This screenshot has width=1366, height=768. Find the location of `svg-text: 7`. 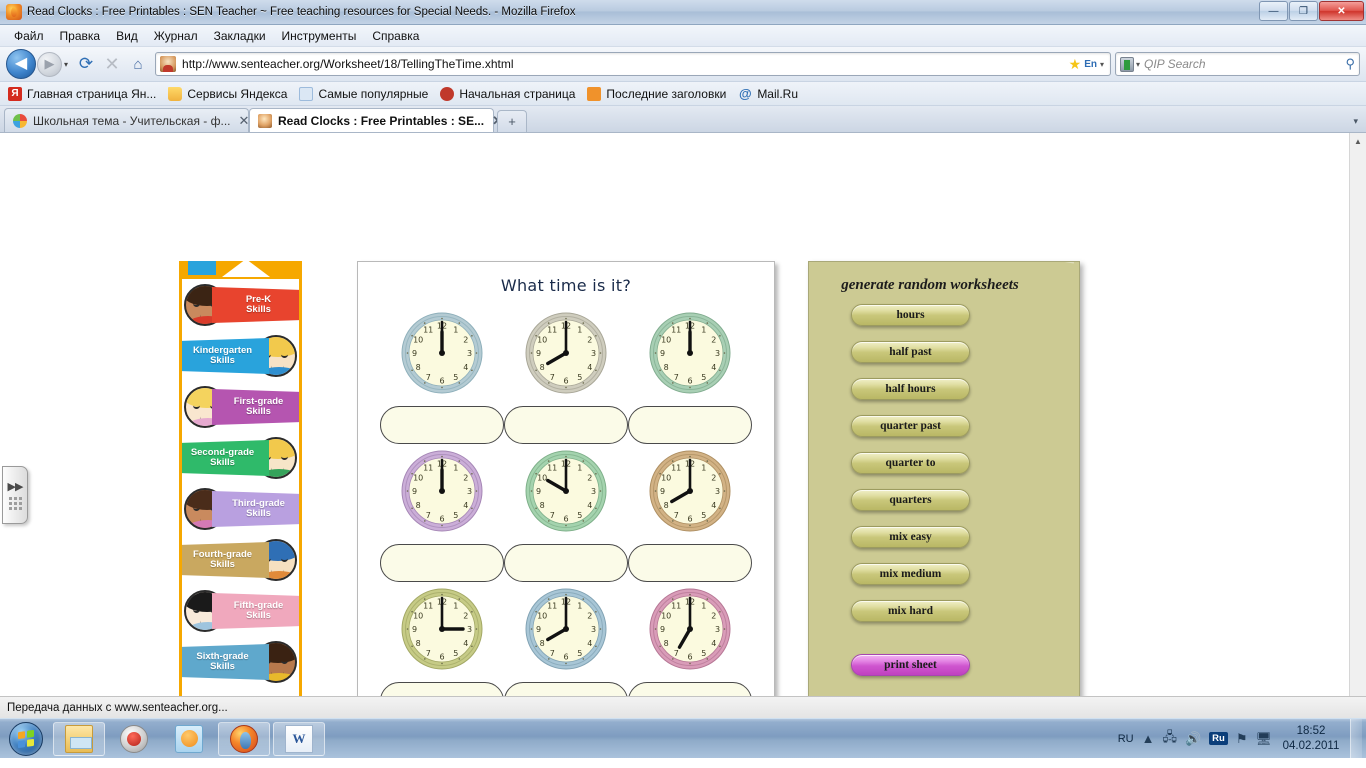

svg-text: 7 is located at coordinates (676, 653).